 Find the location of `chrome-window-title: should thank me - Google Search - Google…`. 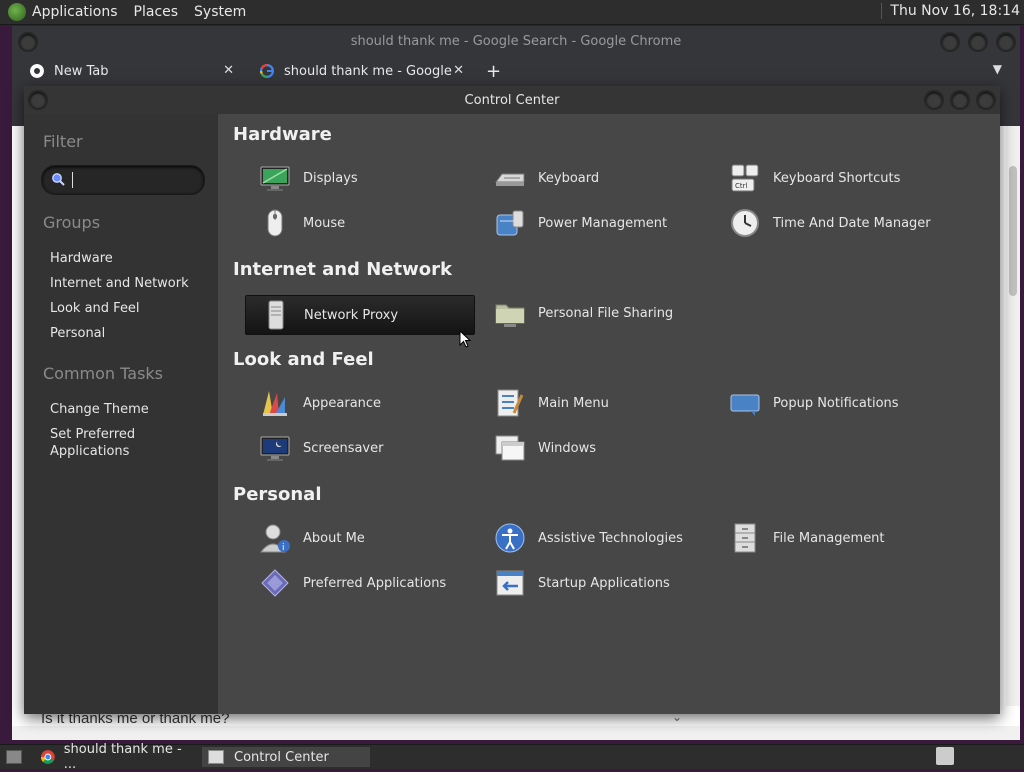

chrome-window-title: should thank me - Google Search - Google… is located at coordinates (516, 41).